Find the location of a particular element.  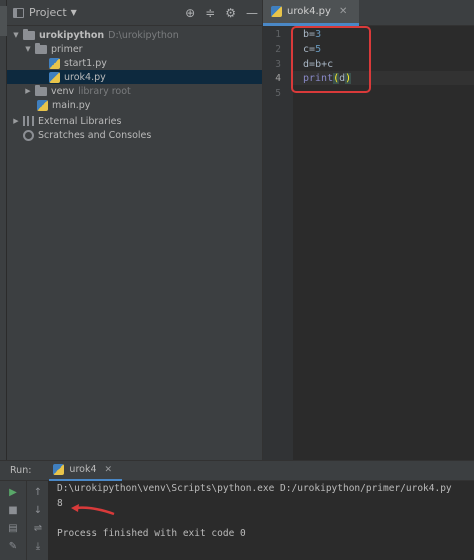

stop-icon: ■ is located at coordinates (13, 510).